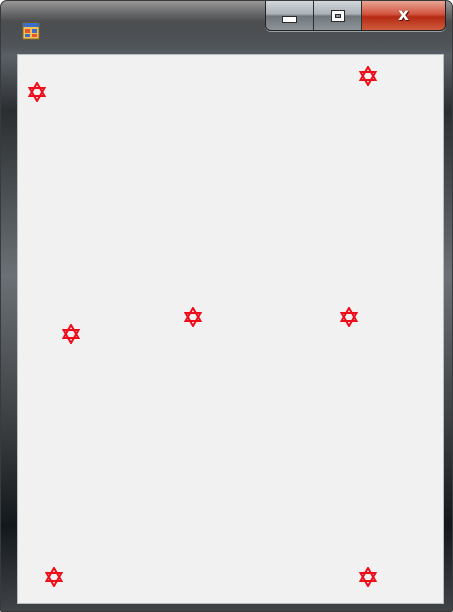 The width and height of the screenshot is (453, 612). I want to click on caption-buttons: x, so click(355, 16).